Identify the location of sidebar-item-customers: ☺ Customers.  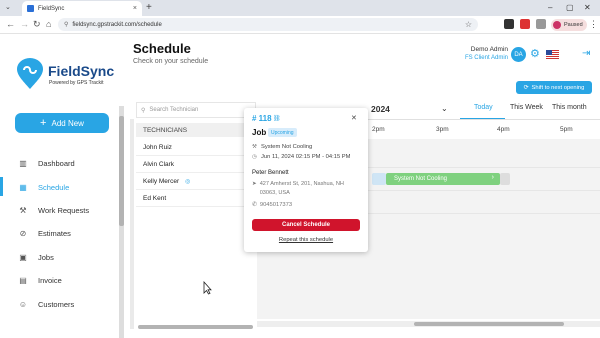
(64, 303).